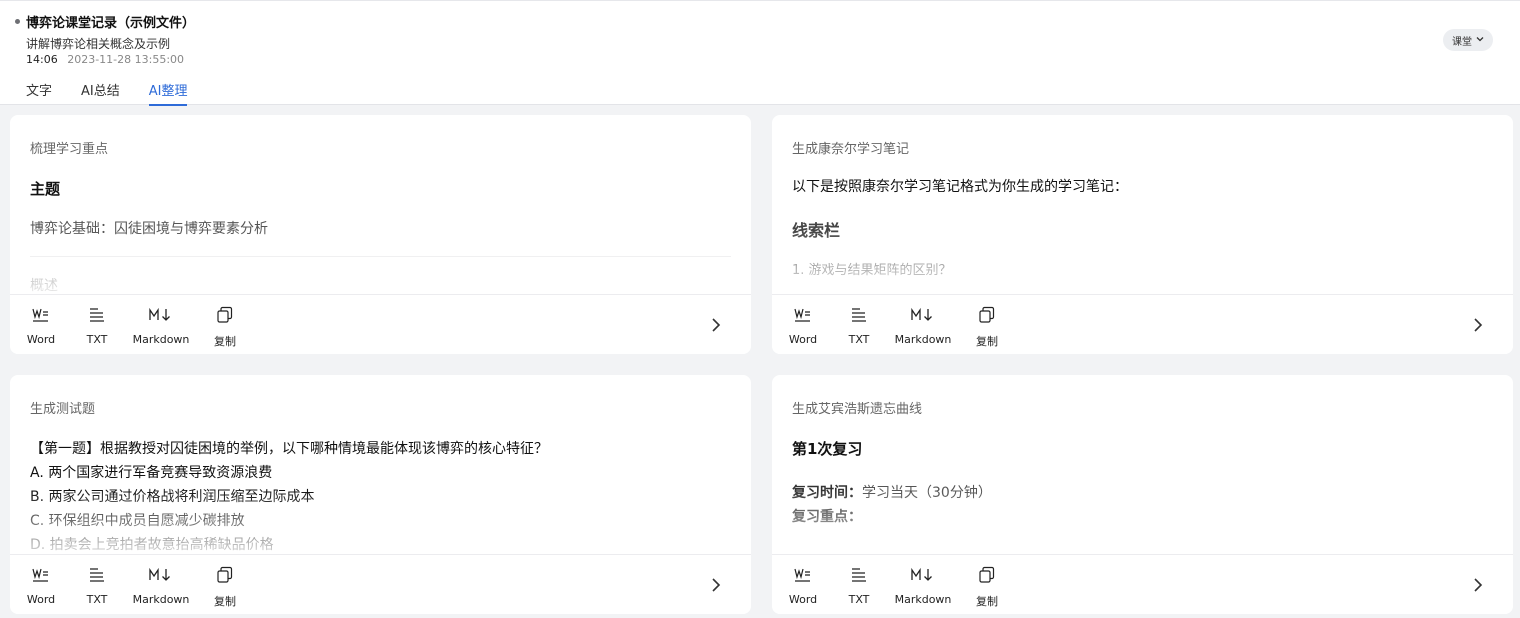  I want to click on list-item: 1. 游戏与结果矩阵的区别？, so click(872, 270).